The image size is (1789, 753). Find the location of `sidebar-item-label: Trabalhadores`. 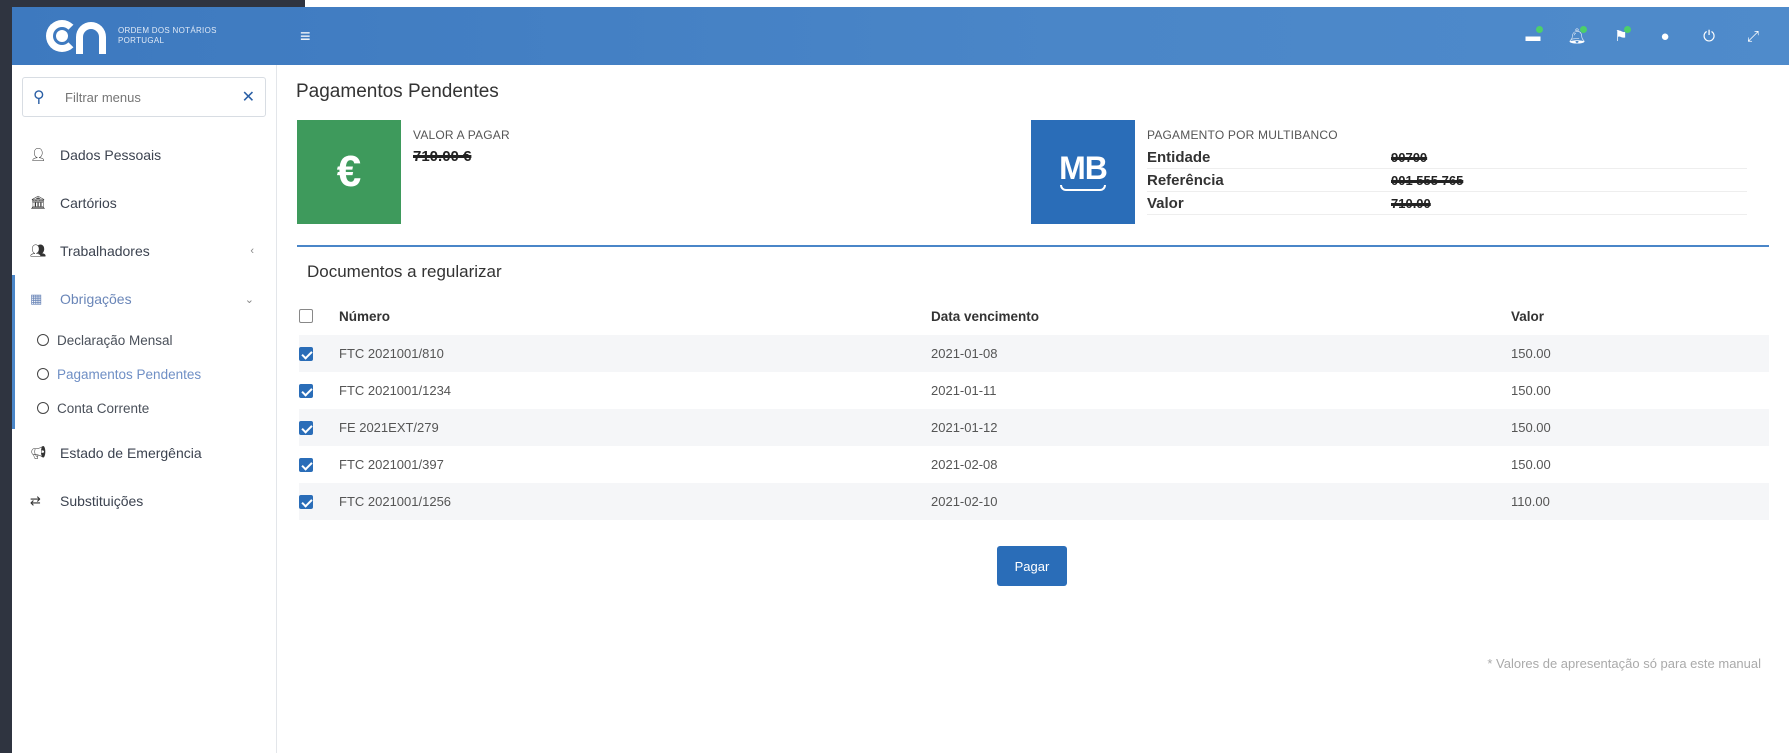

sidebar-item-label: Trabalhadores is located at coordinates (105, 251).